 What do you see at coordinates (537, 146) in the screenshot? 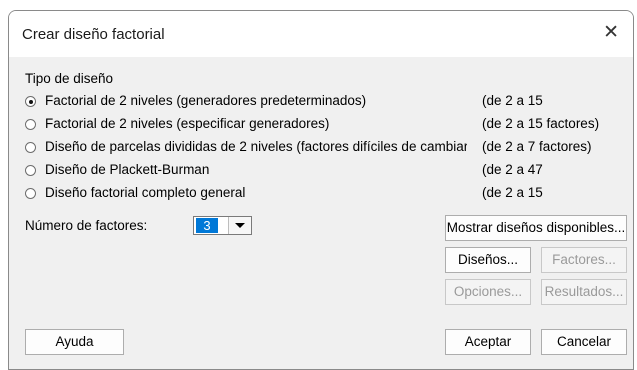
I see `design-option-range: (de 2 a 7 factores)` at bounding box center [537, 146].